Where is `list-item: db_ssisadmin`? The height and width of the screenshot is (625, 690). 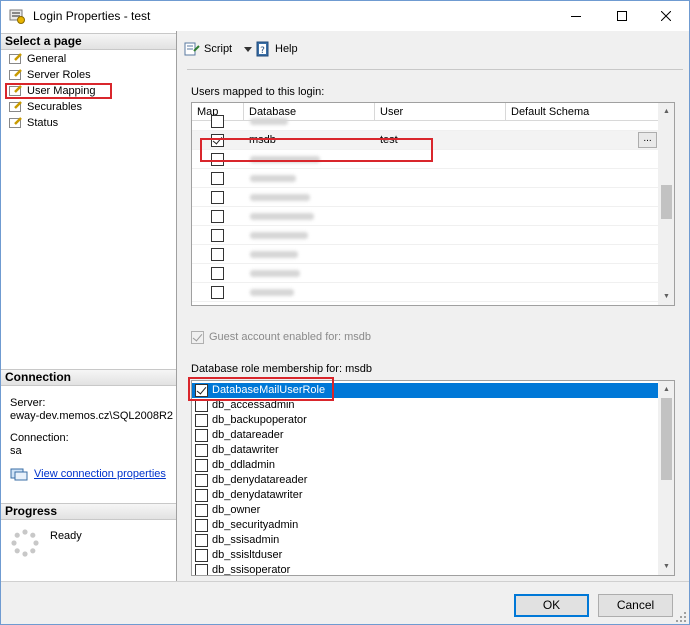
list-item: db_ssisadmin is located at coordinates (425, 540).